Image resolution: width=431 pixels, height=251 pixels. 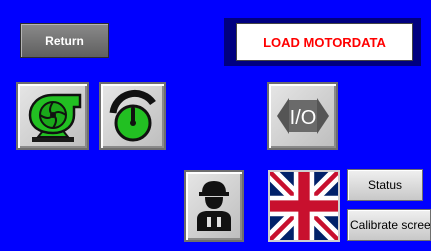 What do you see at coordinates (324, 42) in the screenshot?
I see `page-title: LOAD MOTORDATA` at bounding box center [324, 42].